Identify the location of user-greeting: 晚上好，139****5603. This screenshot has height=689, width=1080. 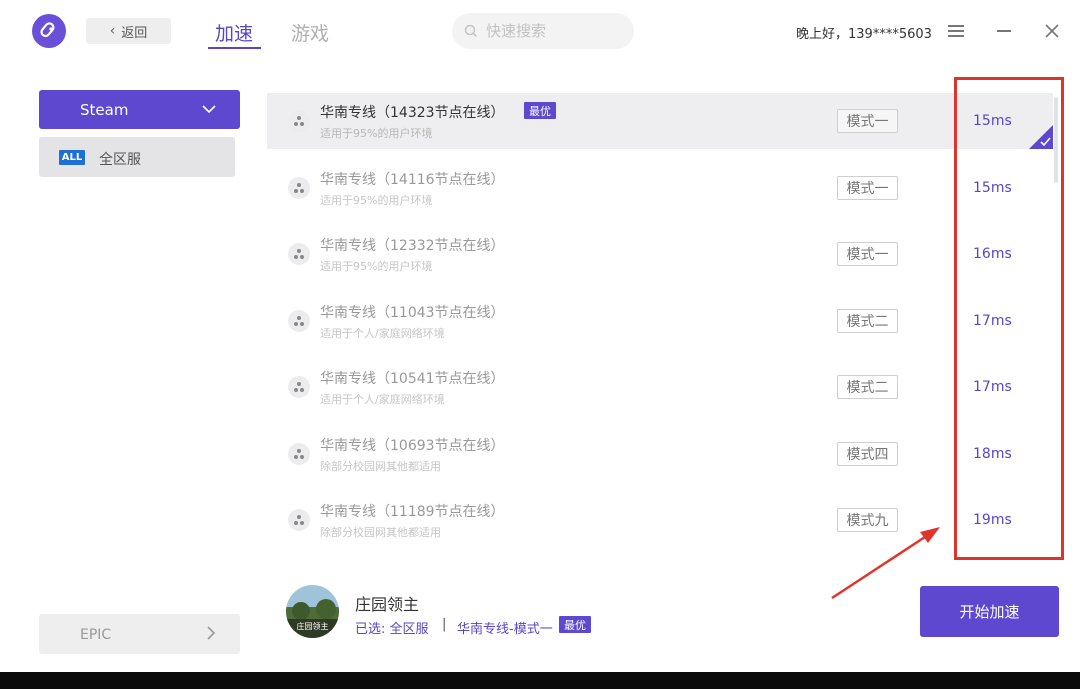
(864, 34).